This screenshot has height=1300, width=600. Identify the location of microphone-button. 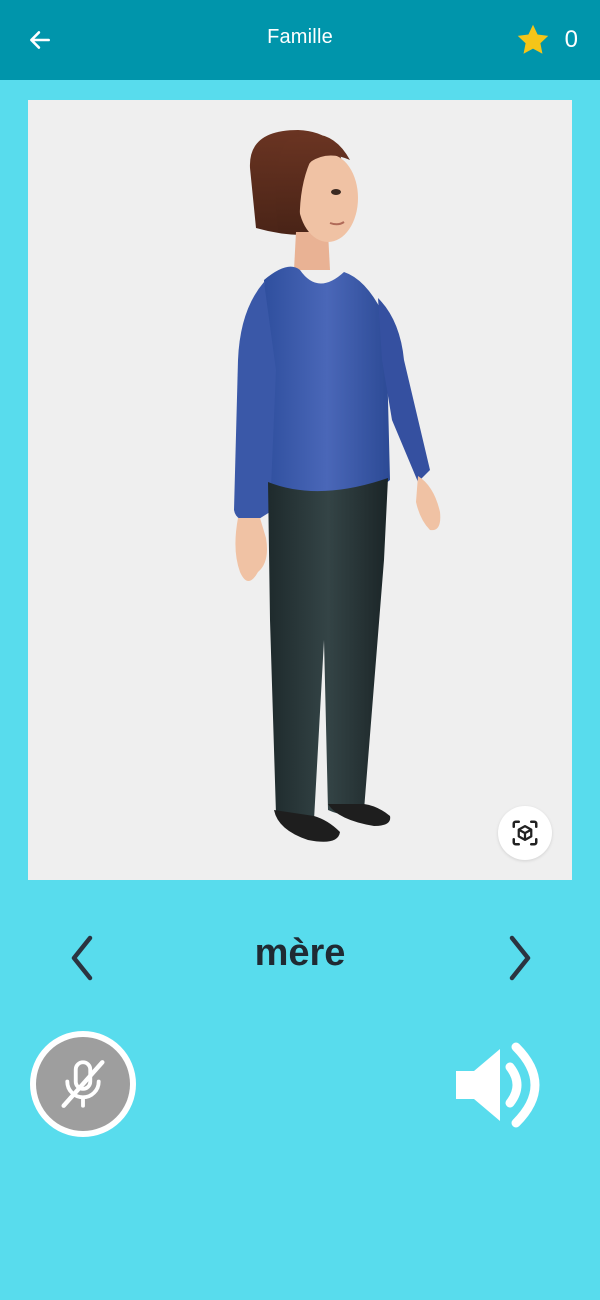
(83, 1084).